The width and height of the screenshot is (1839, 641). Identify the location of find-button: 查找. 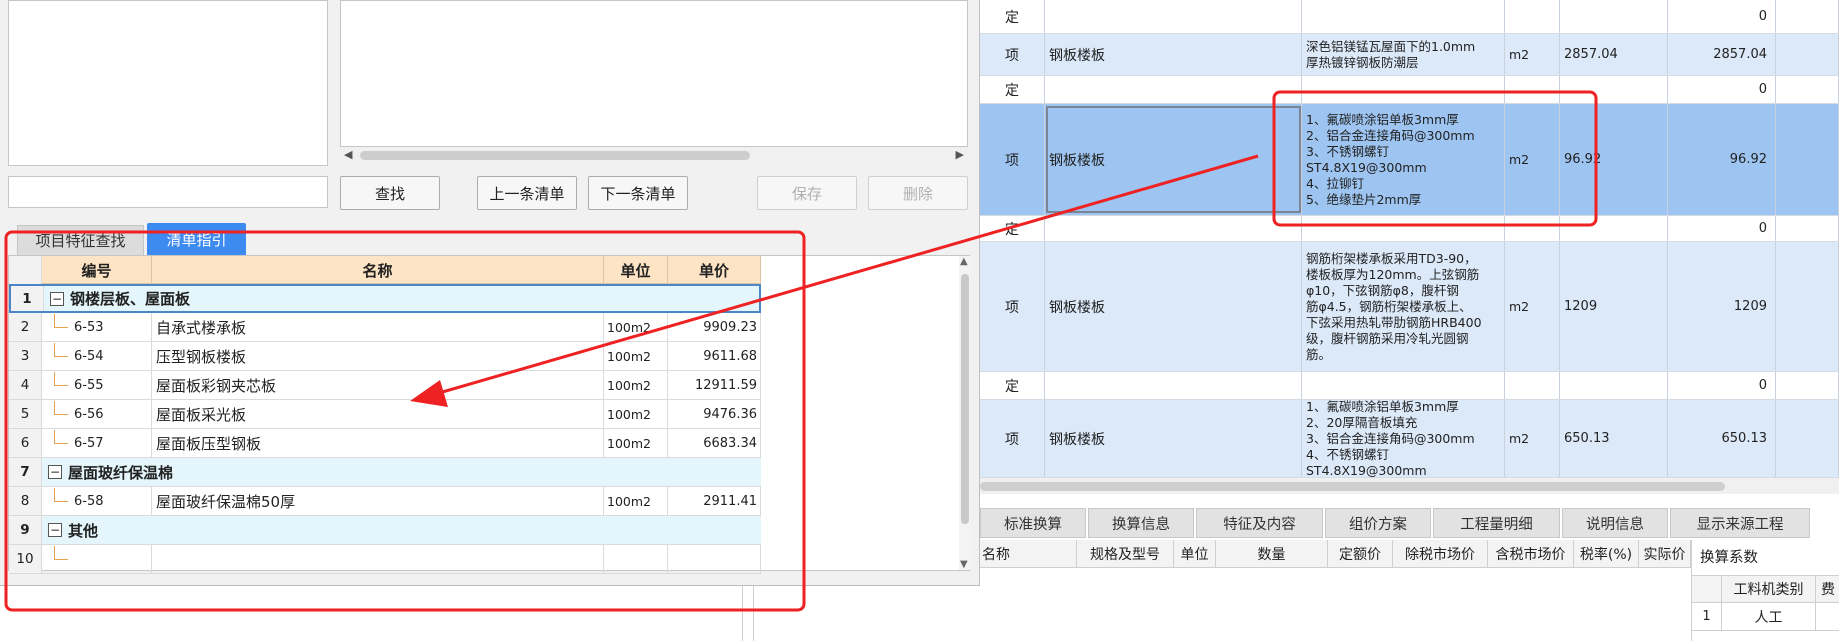
(390, 193).